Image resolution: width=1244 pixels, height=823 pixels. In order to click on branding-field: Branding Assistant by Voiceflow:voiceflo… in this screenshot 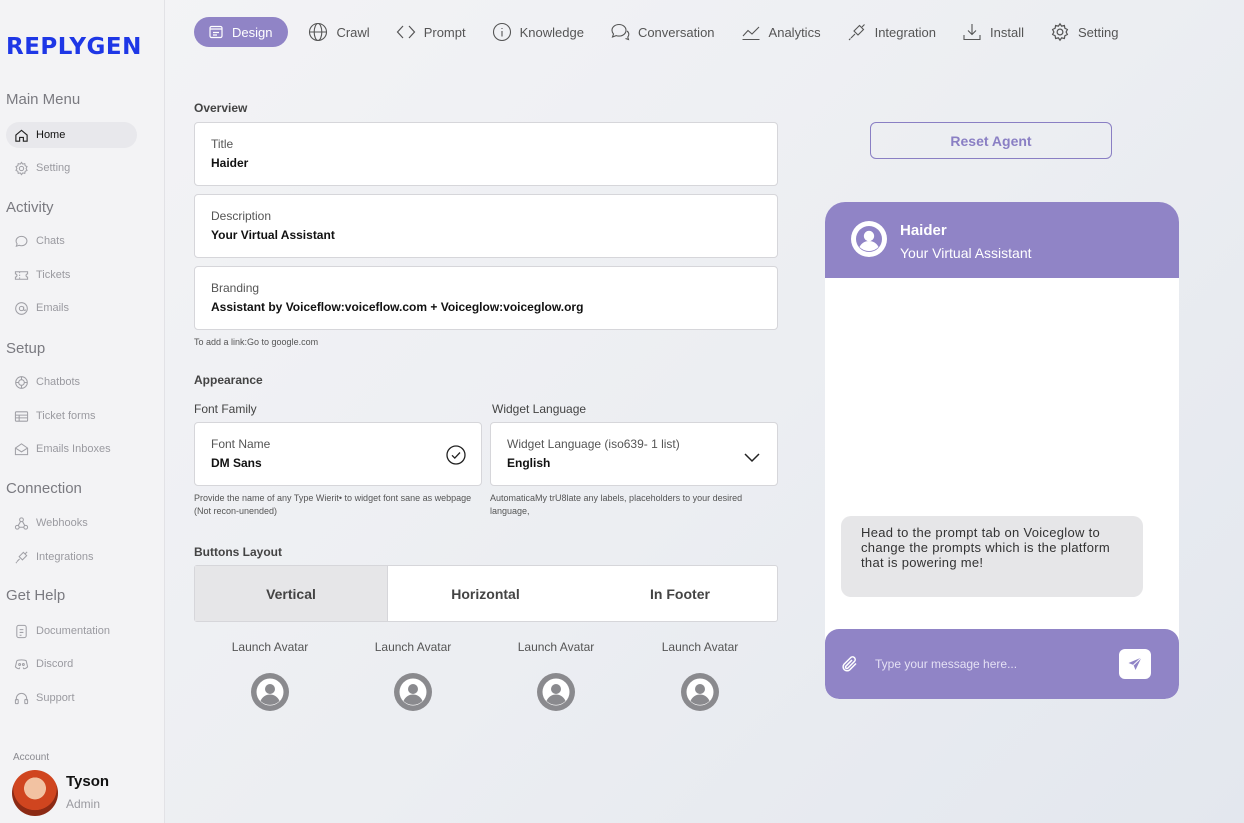, I will do `click(486, 298)`.